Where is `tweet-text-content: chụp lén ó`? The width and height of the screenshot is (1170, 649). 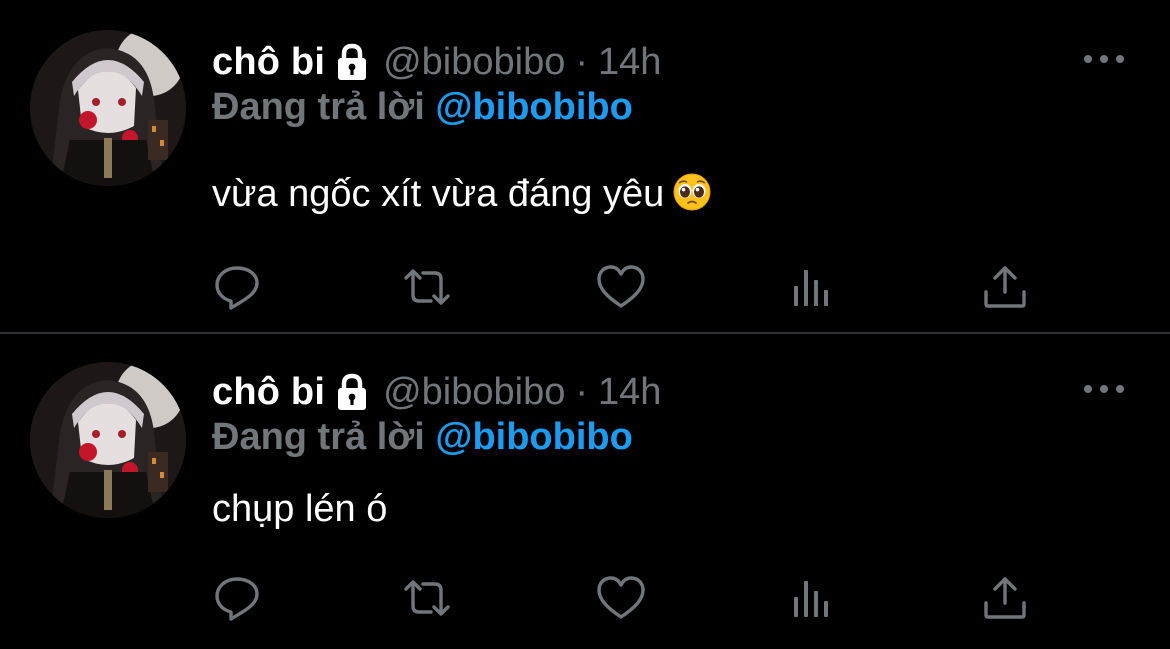 tweet-text-content: chụp lén ó is located at coordinates (300, 509).